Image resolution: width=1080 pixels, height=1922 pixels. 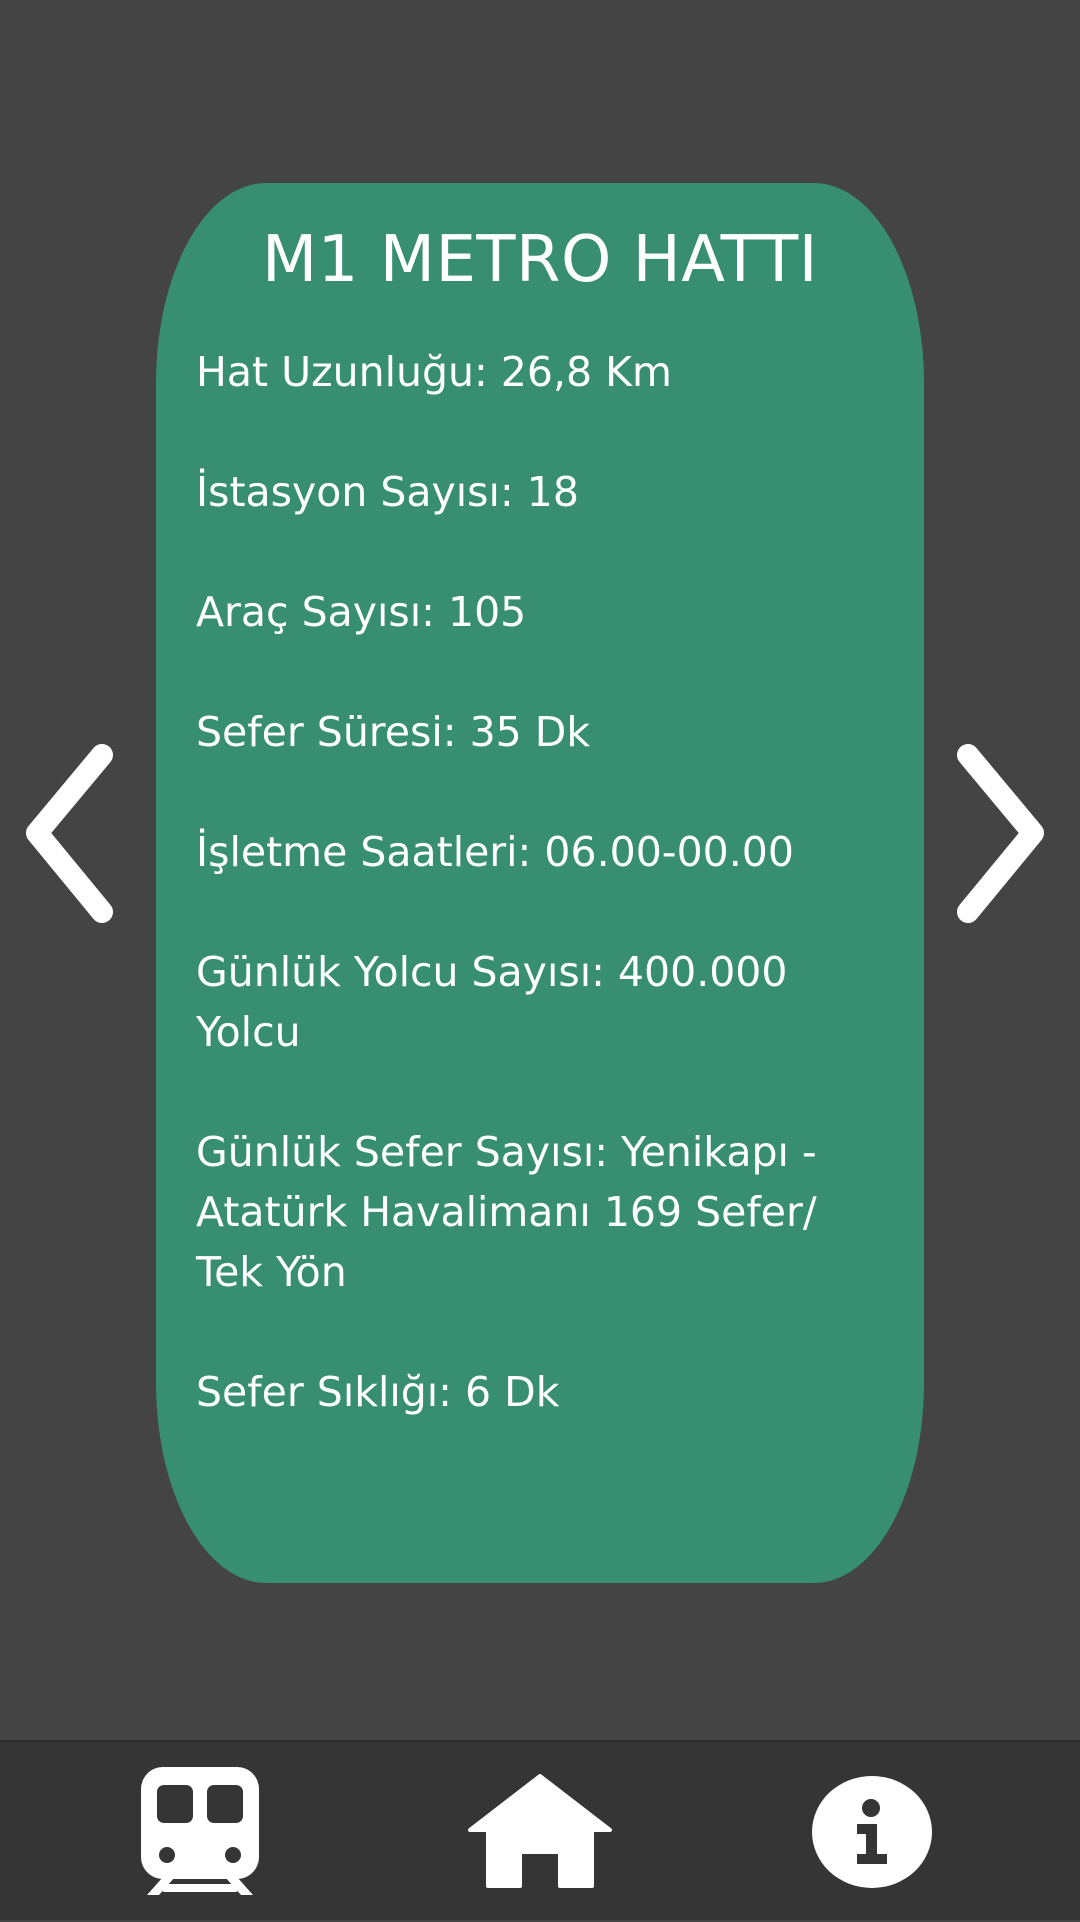 I want to click on home-tab-button, so click(x=540, y=1832).